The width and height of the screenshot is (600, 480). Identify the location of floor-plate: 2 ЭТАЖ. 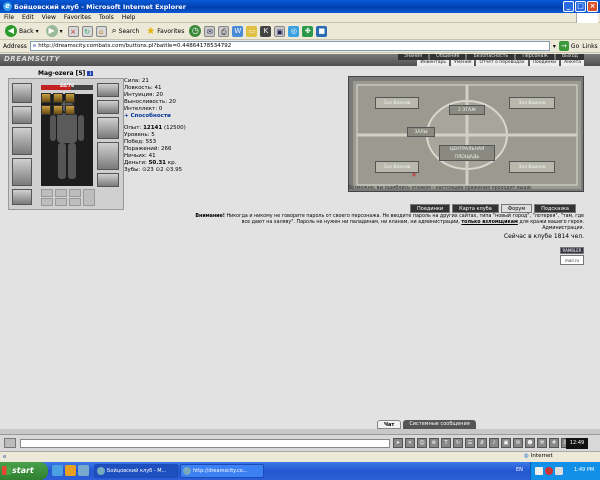
(467, 110).